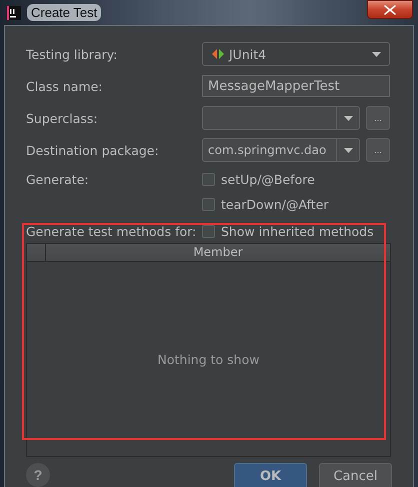  What do you see at coordinates (93, 150) in the screenshot?
I see `field-label: Destination package:` at bounding box center [93, 150].